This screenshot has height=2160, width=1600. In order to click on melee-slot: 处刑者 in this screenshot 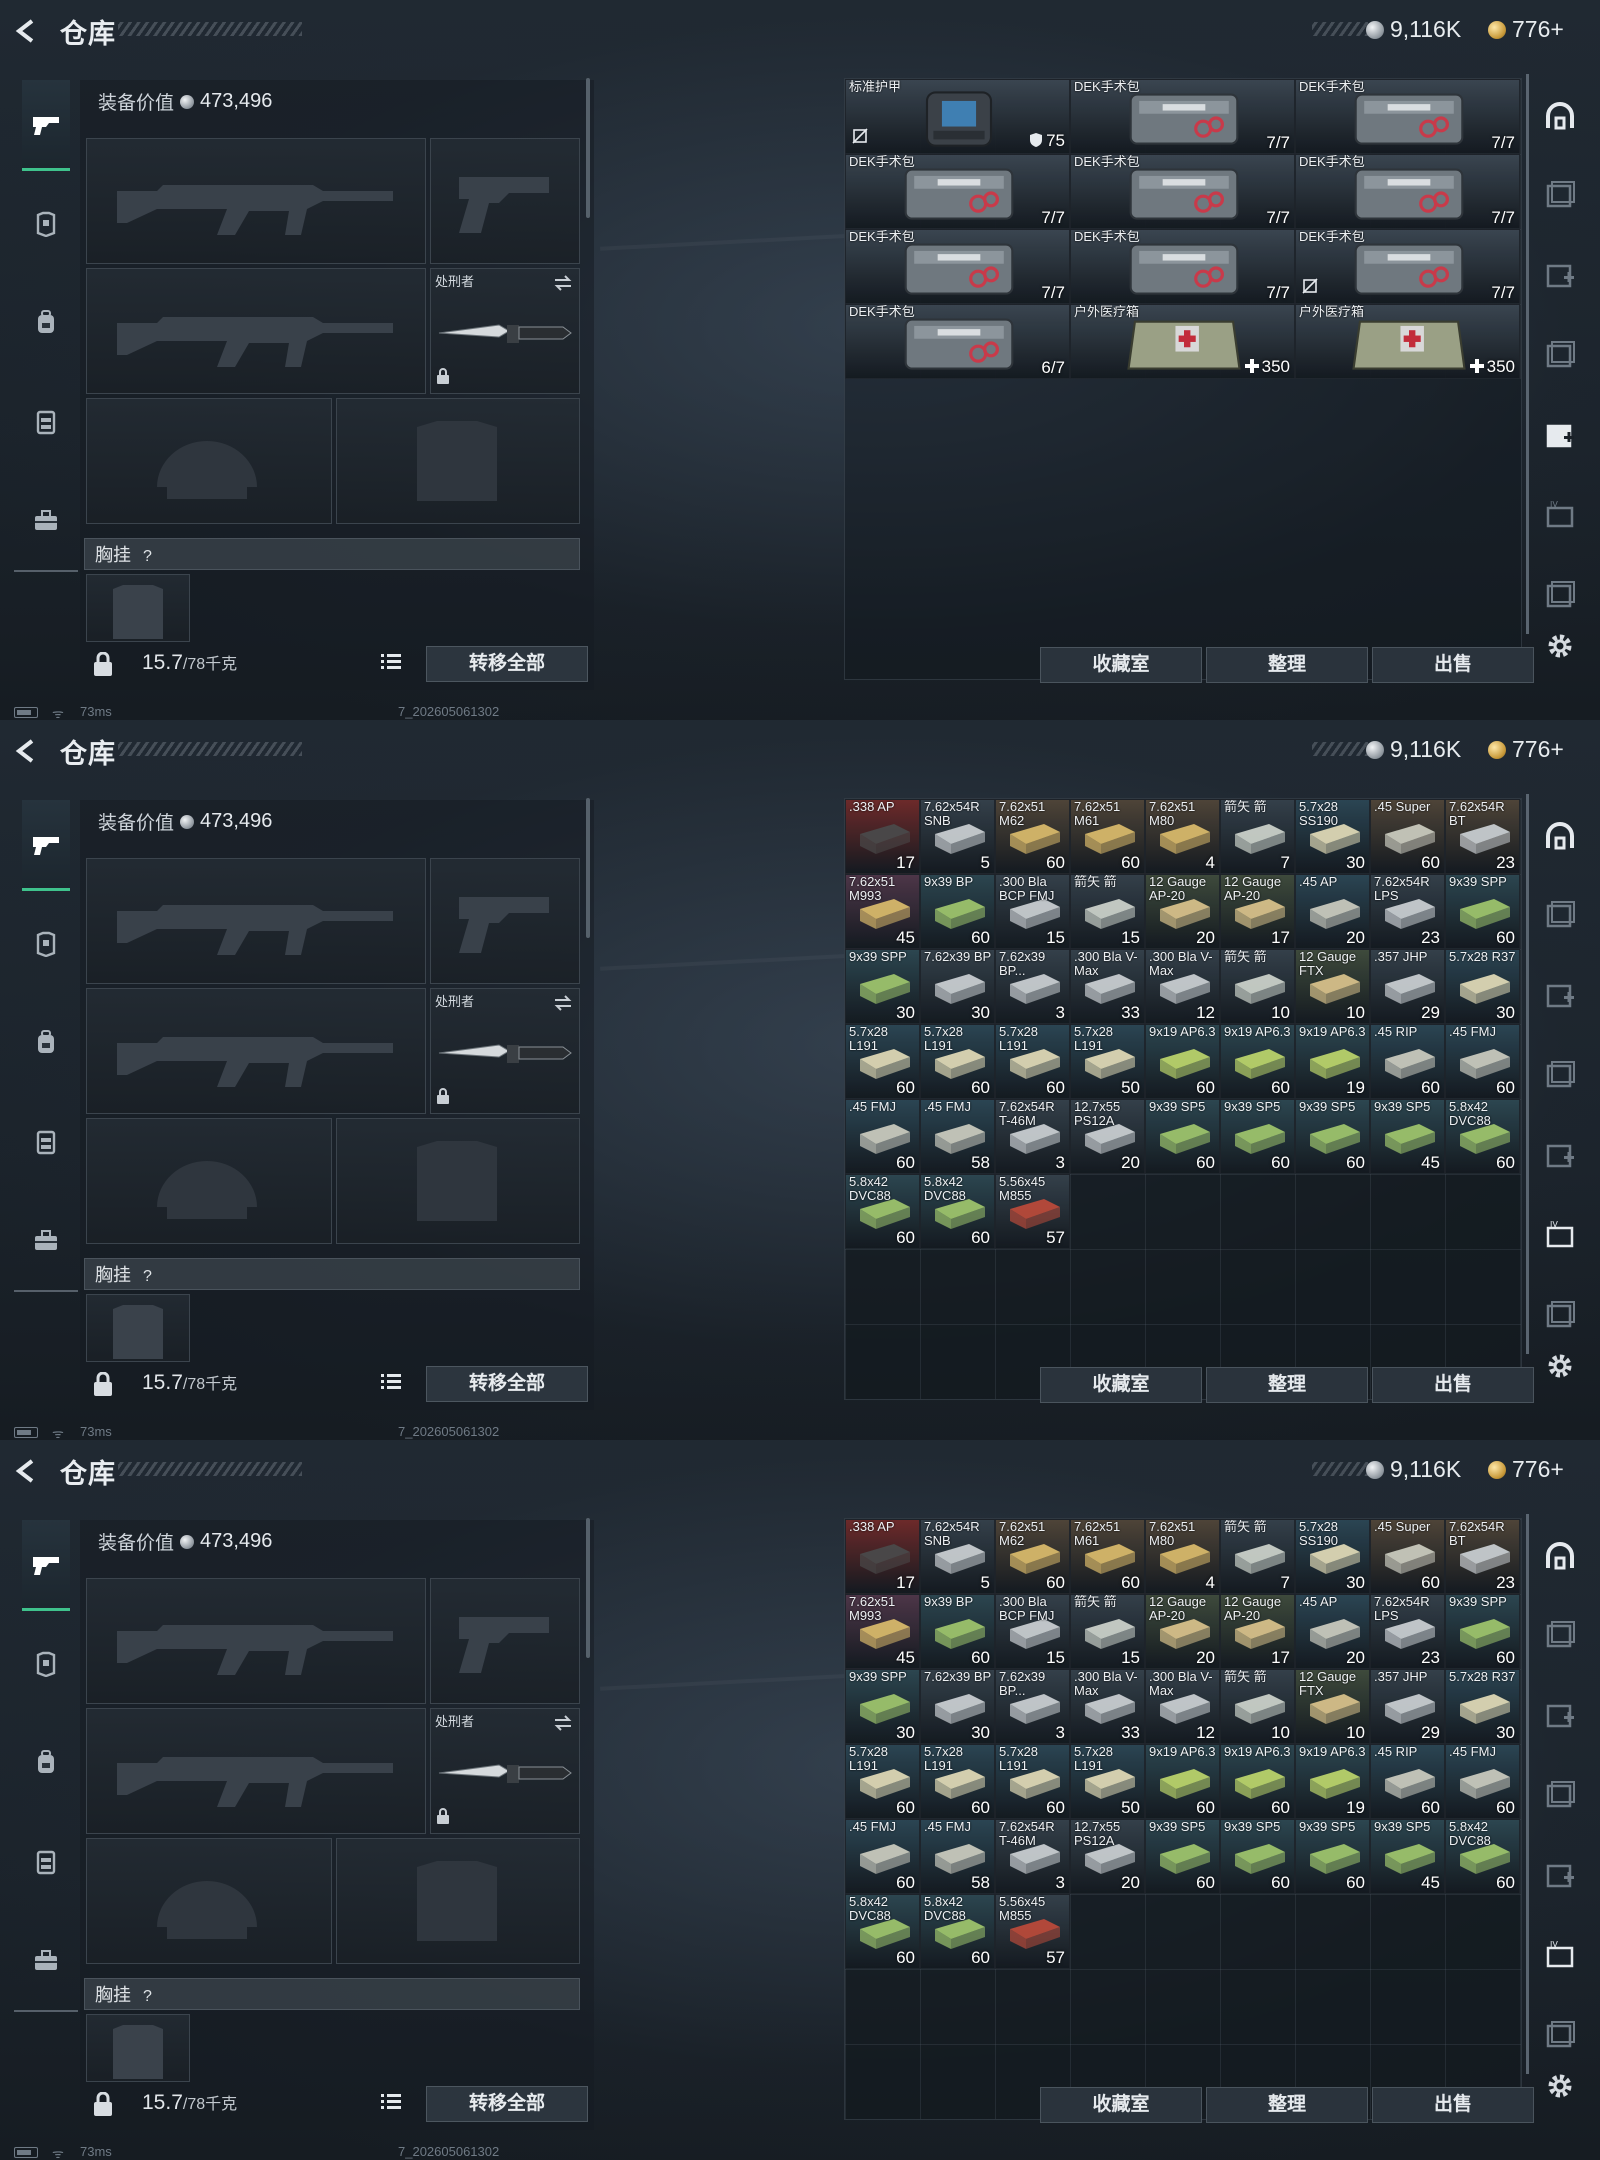, I will do `click(505, 331)`.